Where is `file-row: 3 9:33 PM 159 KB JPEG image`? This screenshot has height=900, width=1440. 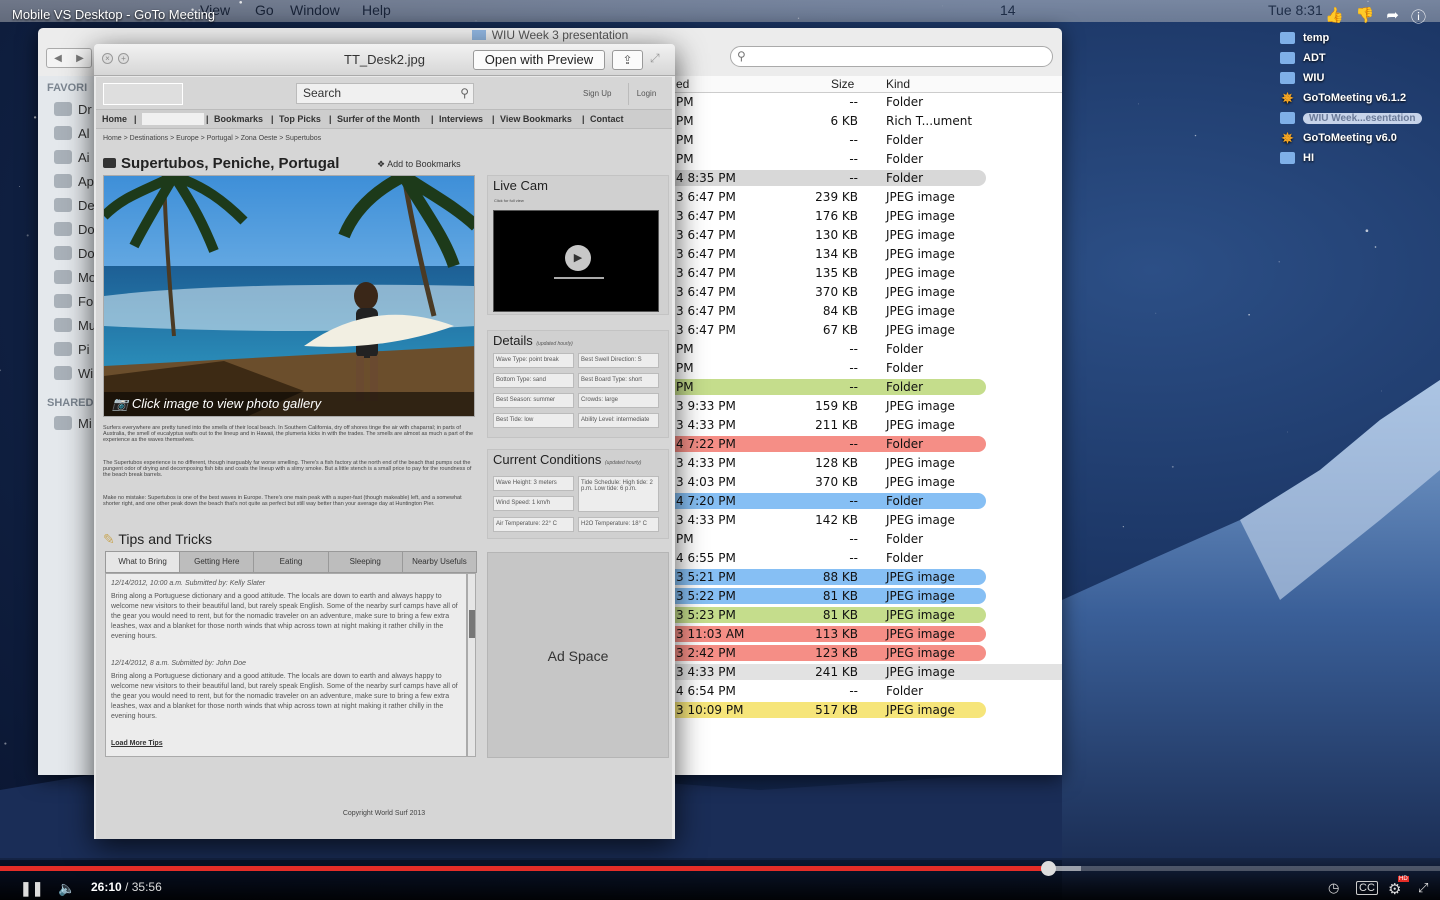
file-row: 3 9:33 PM 159 KB JPEG image is located at coordinates (868, 406).